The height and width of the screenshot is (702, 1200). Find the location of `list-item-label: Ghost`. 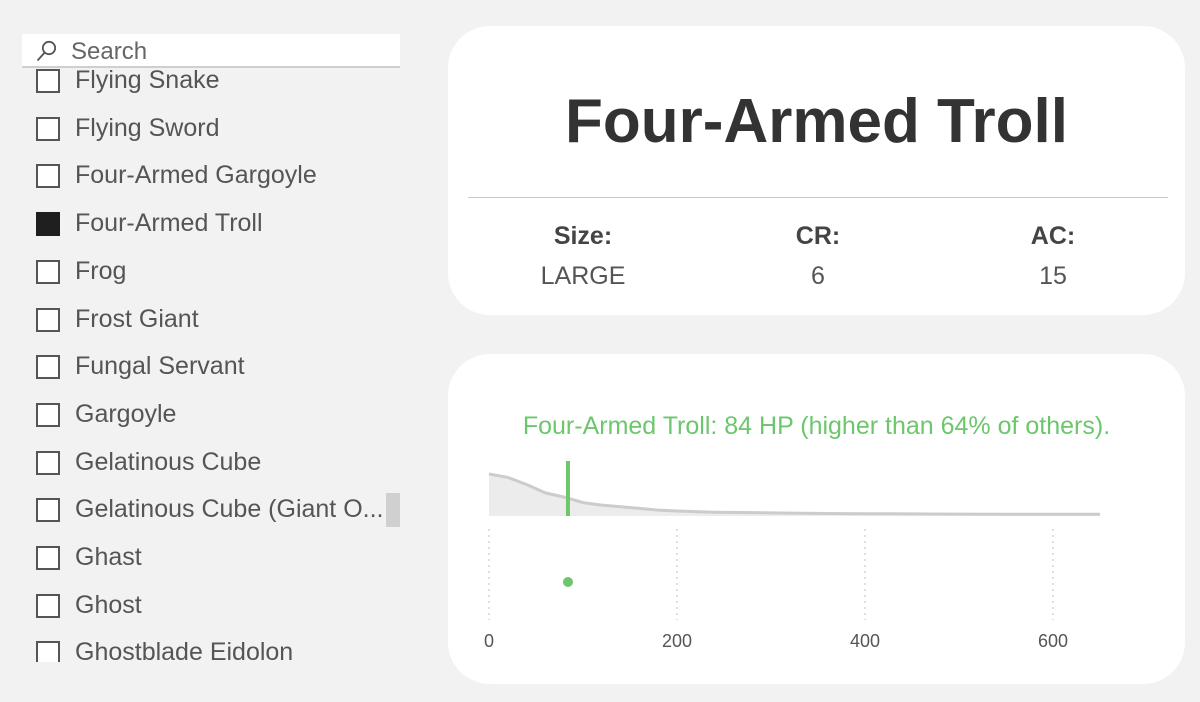

list-item-label: Ghost is located at coordinates (108, 604).